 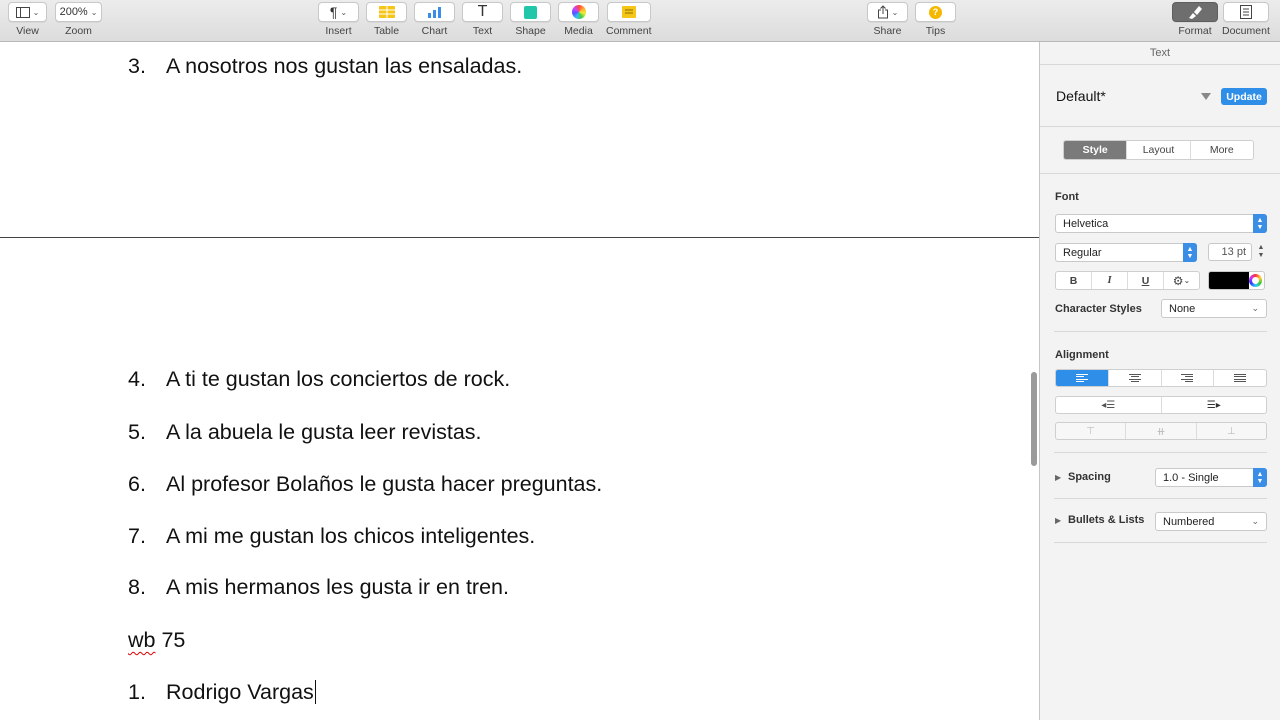 What do you see at coordinates (1222, 150) in the screenshot?
I see `tab-more: More` at bounding box center [1222, 150].